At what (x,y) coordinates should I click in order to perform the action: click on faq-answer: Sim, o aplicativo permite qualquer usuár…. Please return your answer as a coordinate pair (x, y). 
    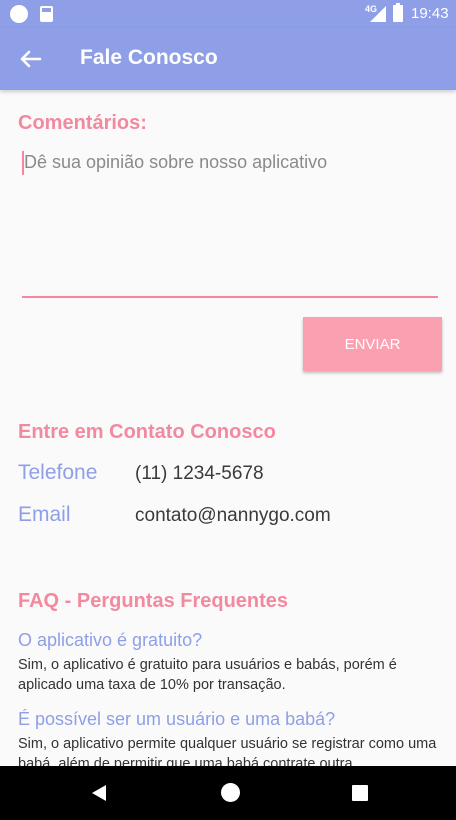
    Looking at the image, I should click on (227, 751).